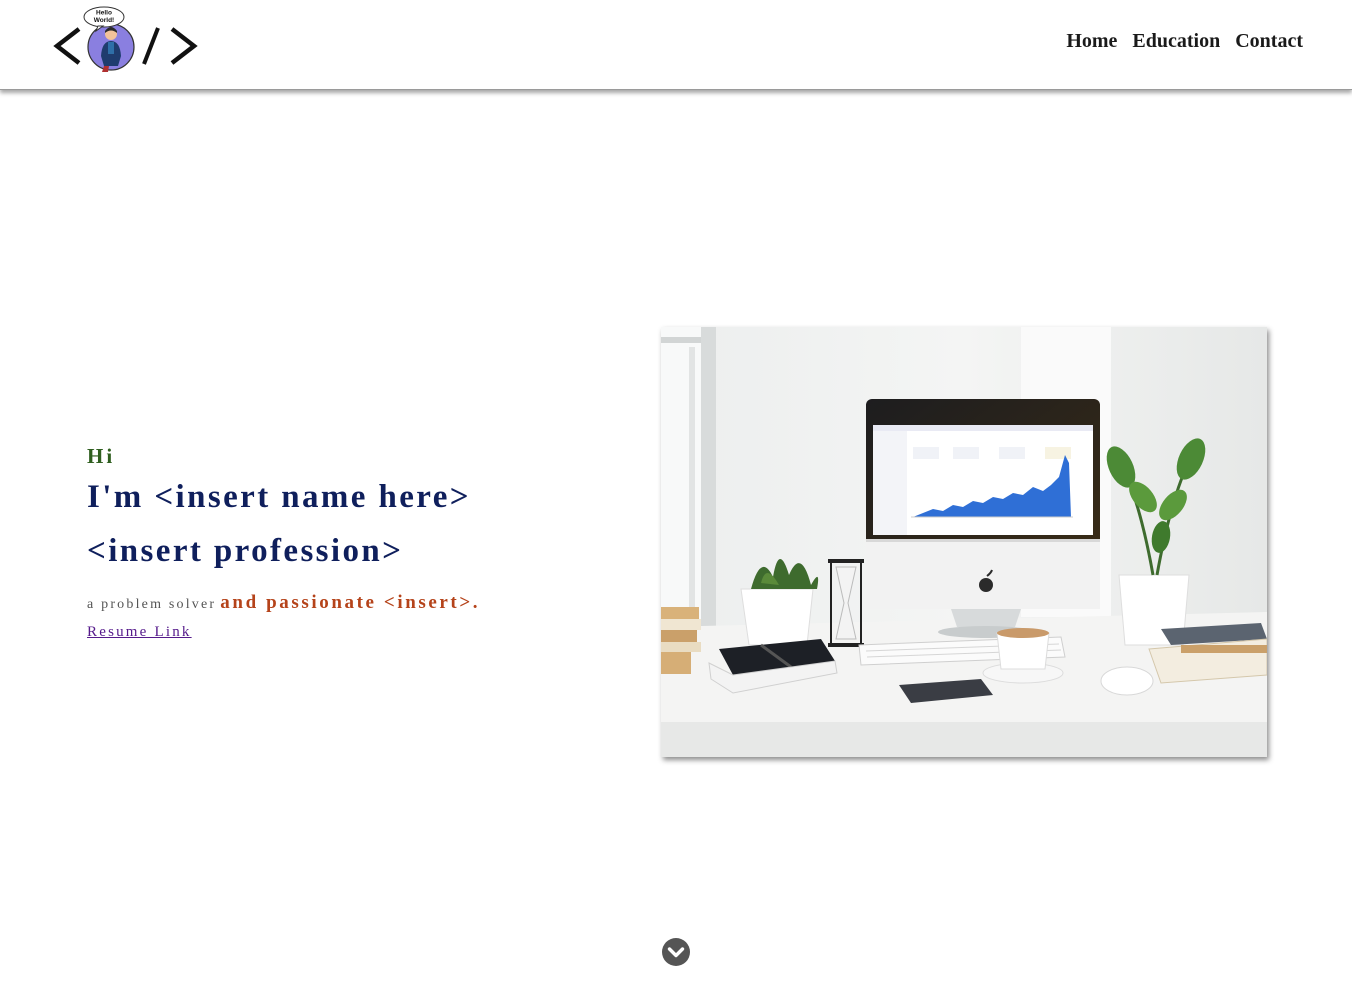 This screenshot has width=1352, height=989. What do you see at coordinates (152, 604) in the screenshot?
I see `tagline-plain: a problem solver` at bounding box center [152, 604].